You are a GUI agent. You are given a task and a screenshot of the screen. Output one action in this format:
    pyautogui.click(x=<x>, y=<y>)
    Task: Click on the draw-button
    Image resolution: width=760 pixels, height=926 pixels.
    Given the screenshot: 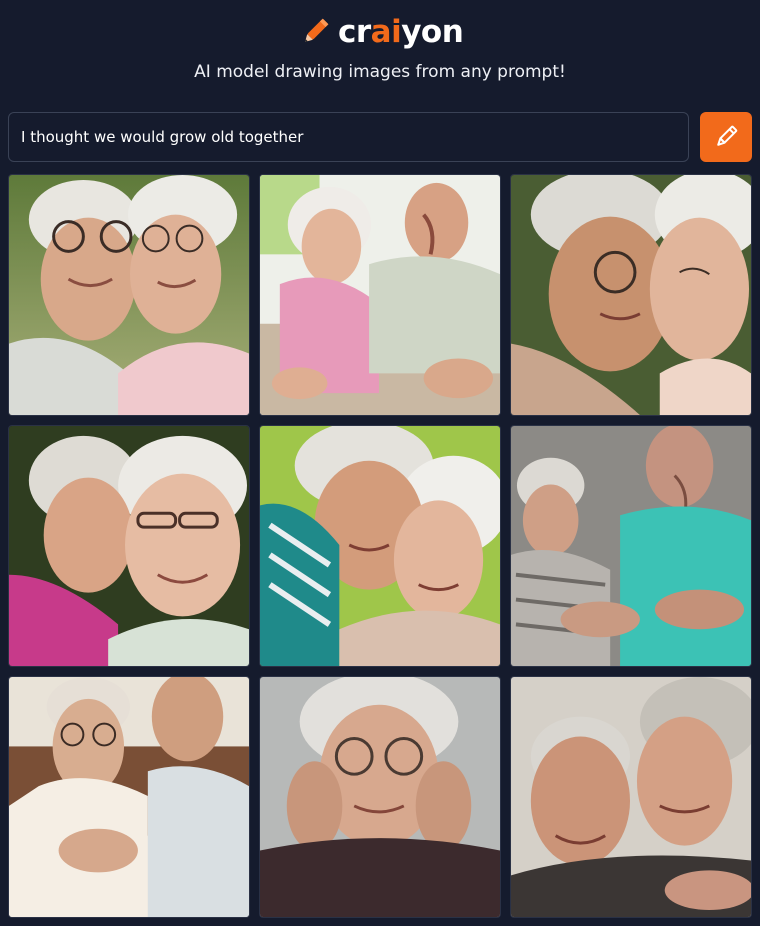 What is the action you would take?
    pyautogui.click(x=726, y=137)
    